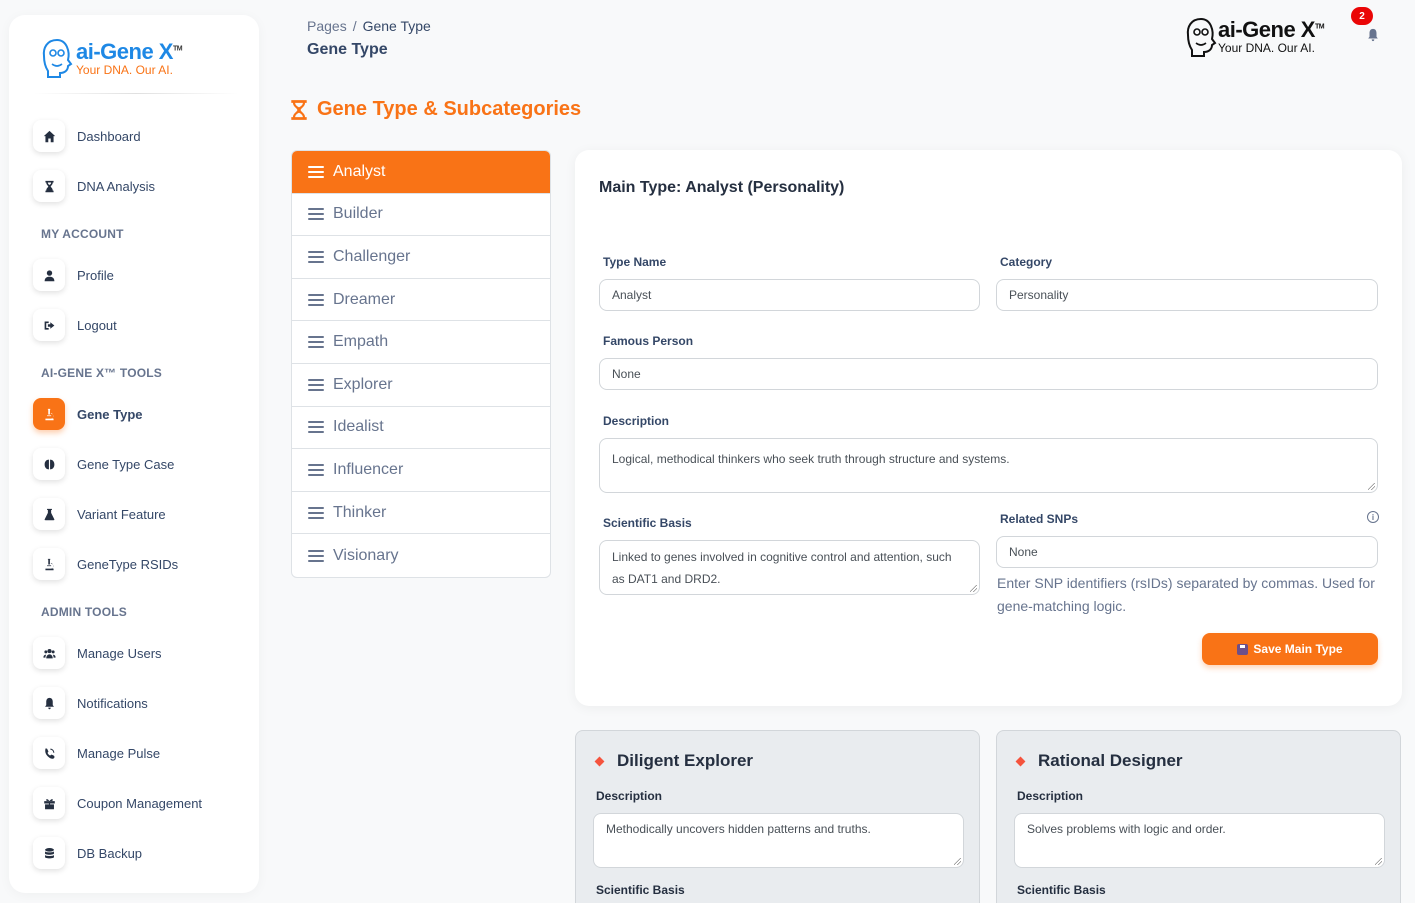 The height and width of the screenshot is (903, 1415). I want to click on flask-icon, so click(49, 514).